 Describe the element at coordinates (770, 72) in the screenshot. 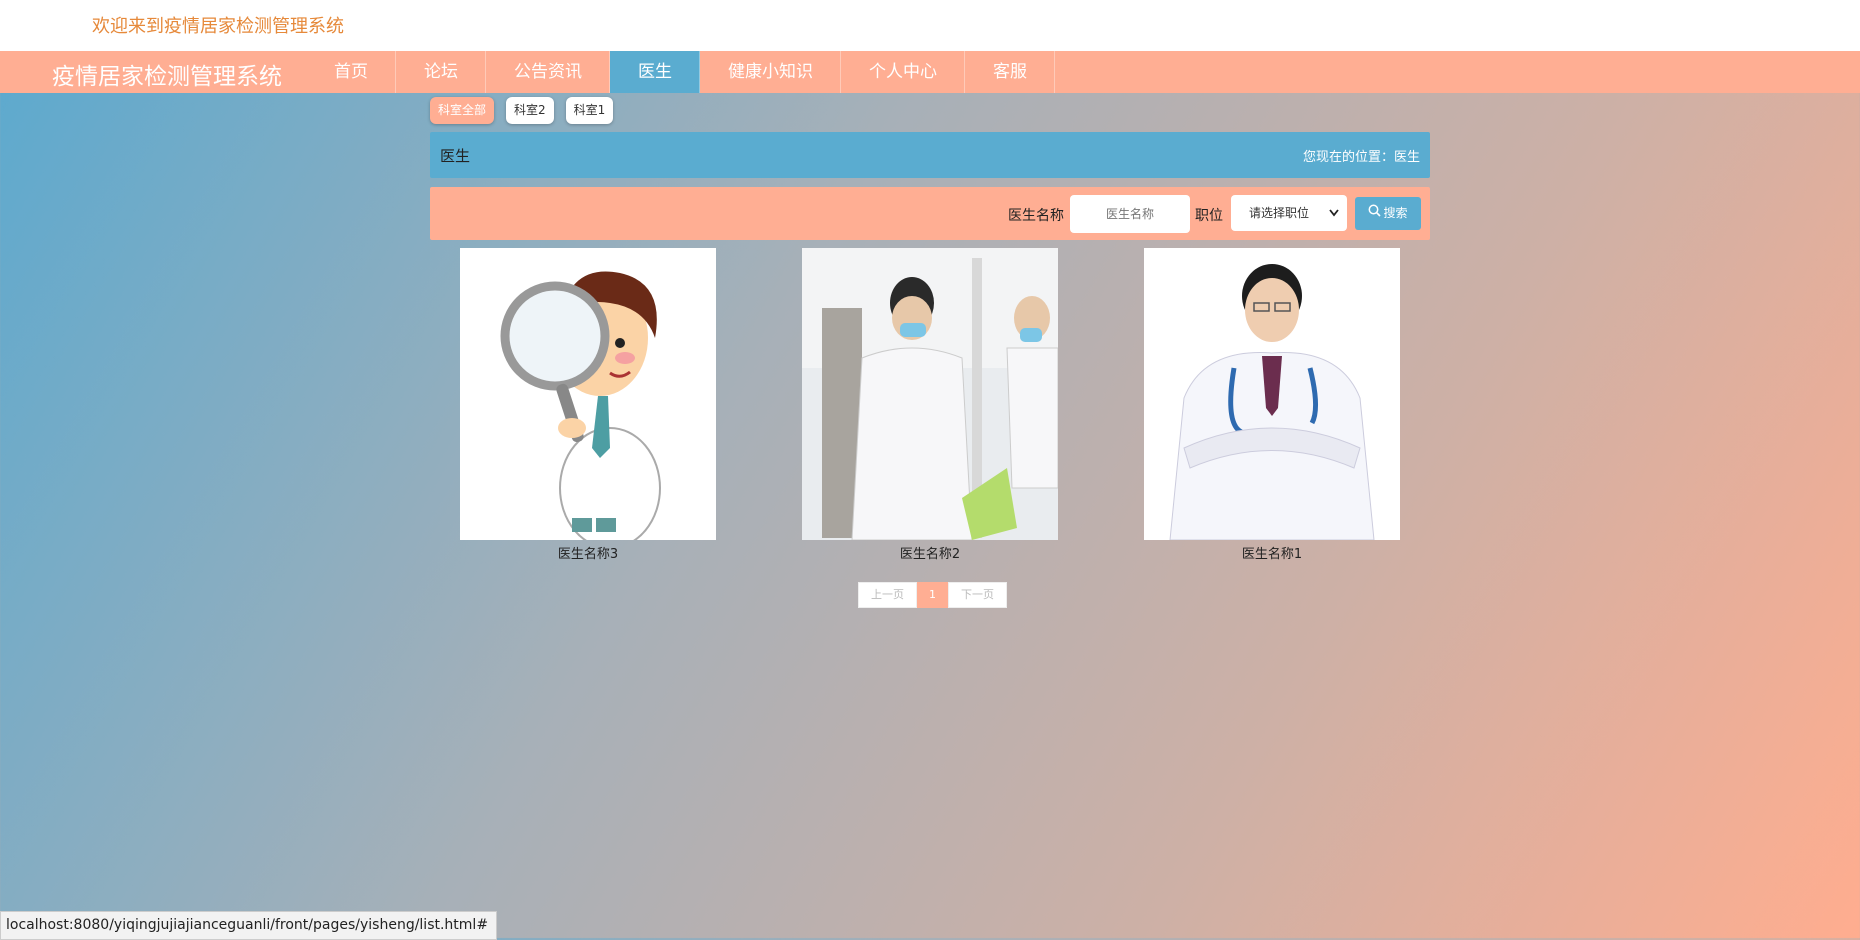

I see `nav-item-health-tips: 健康小知识` at that location.